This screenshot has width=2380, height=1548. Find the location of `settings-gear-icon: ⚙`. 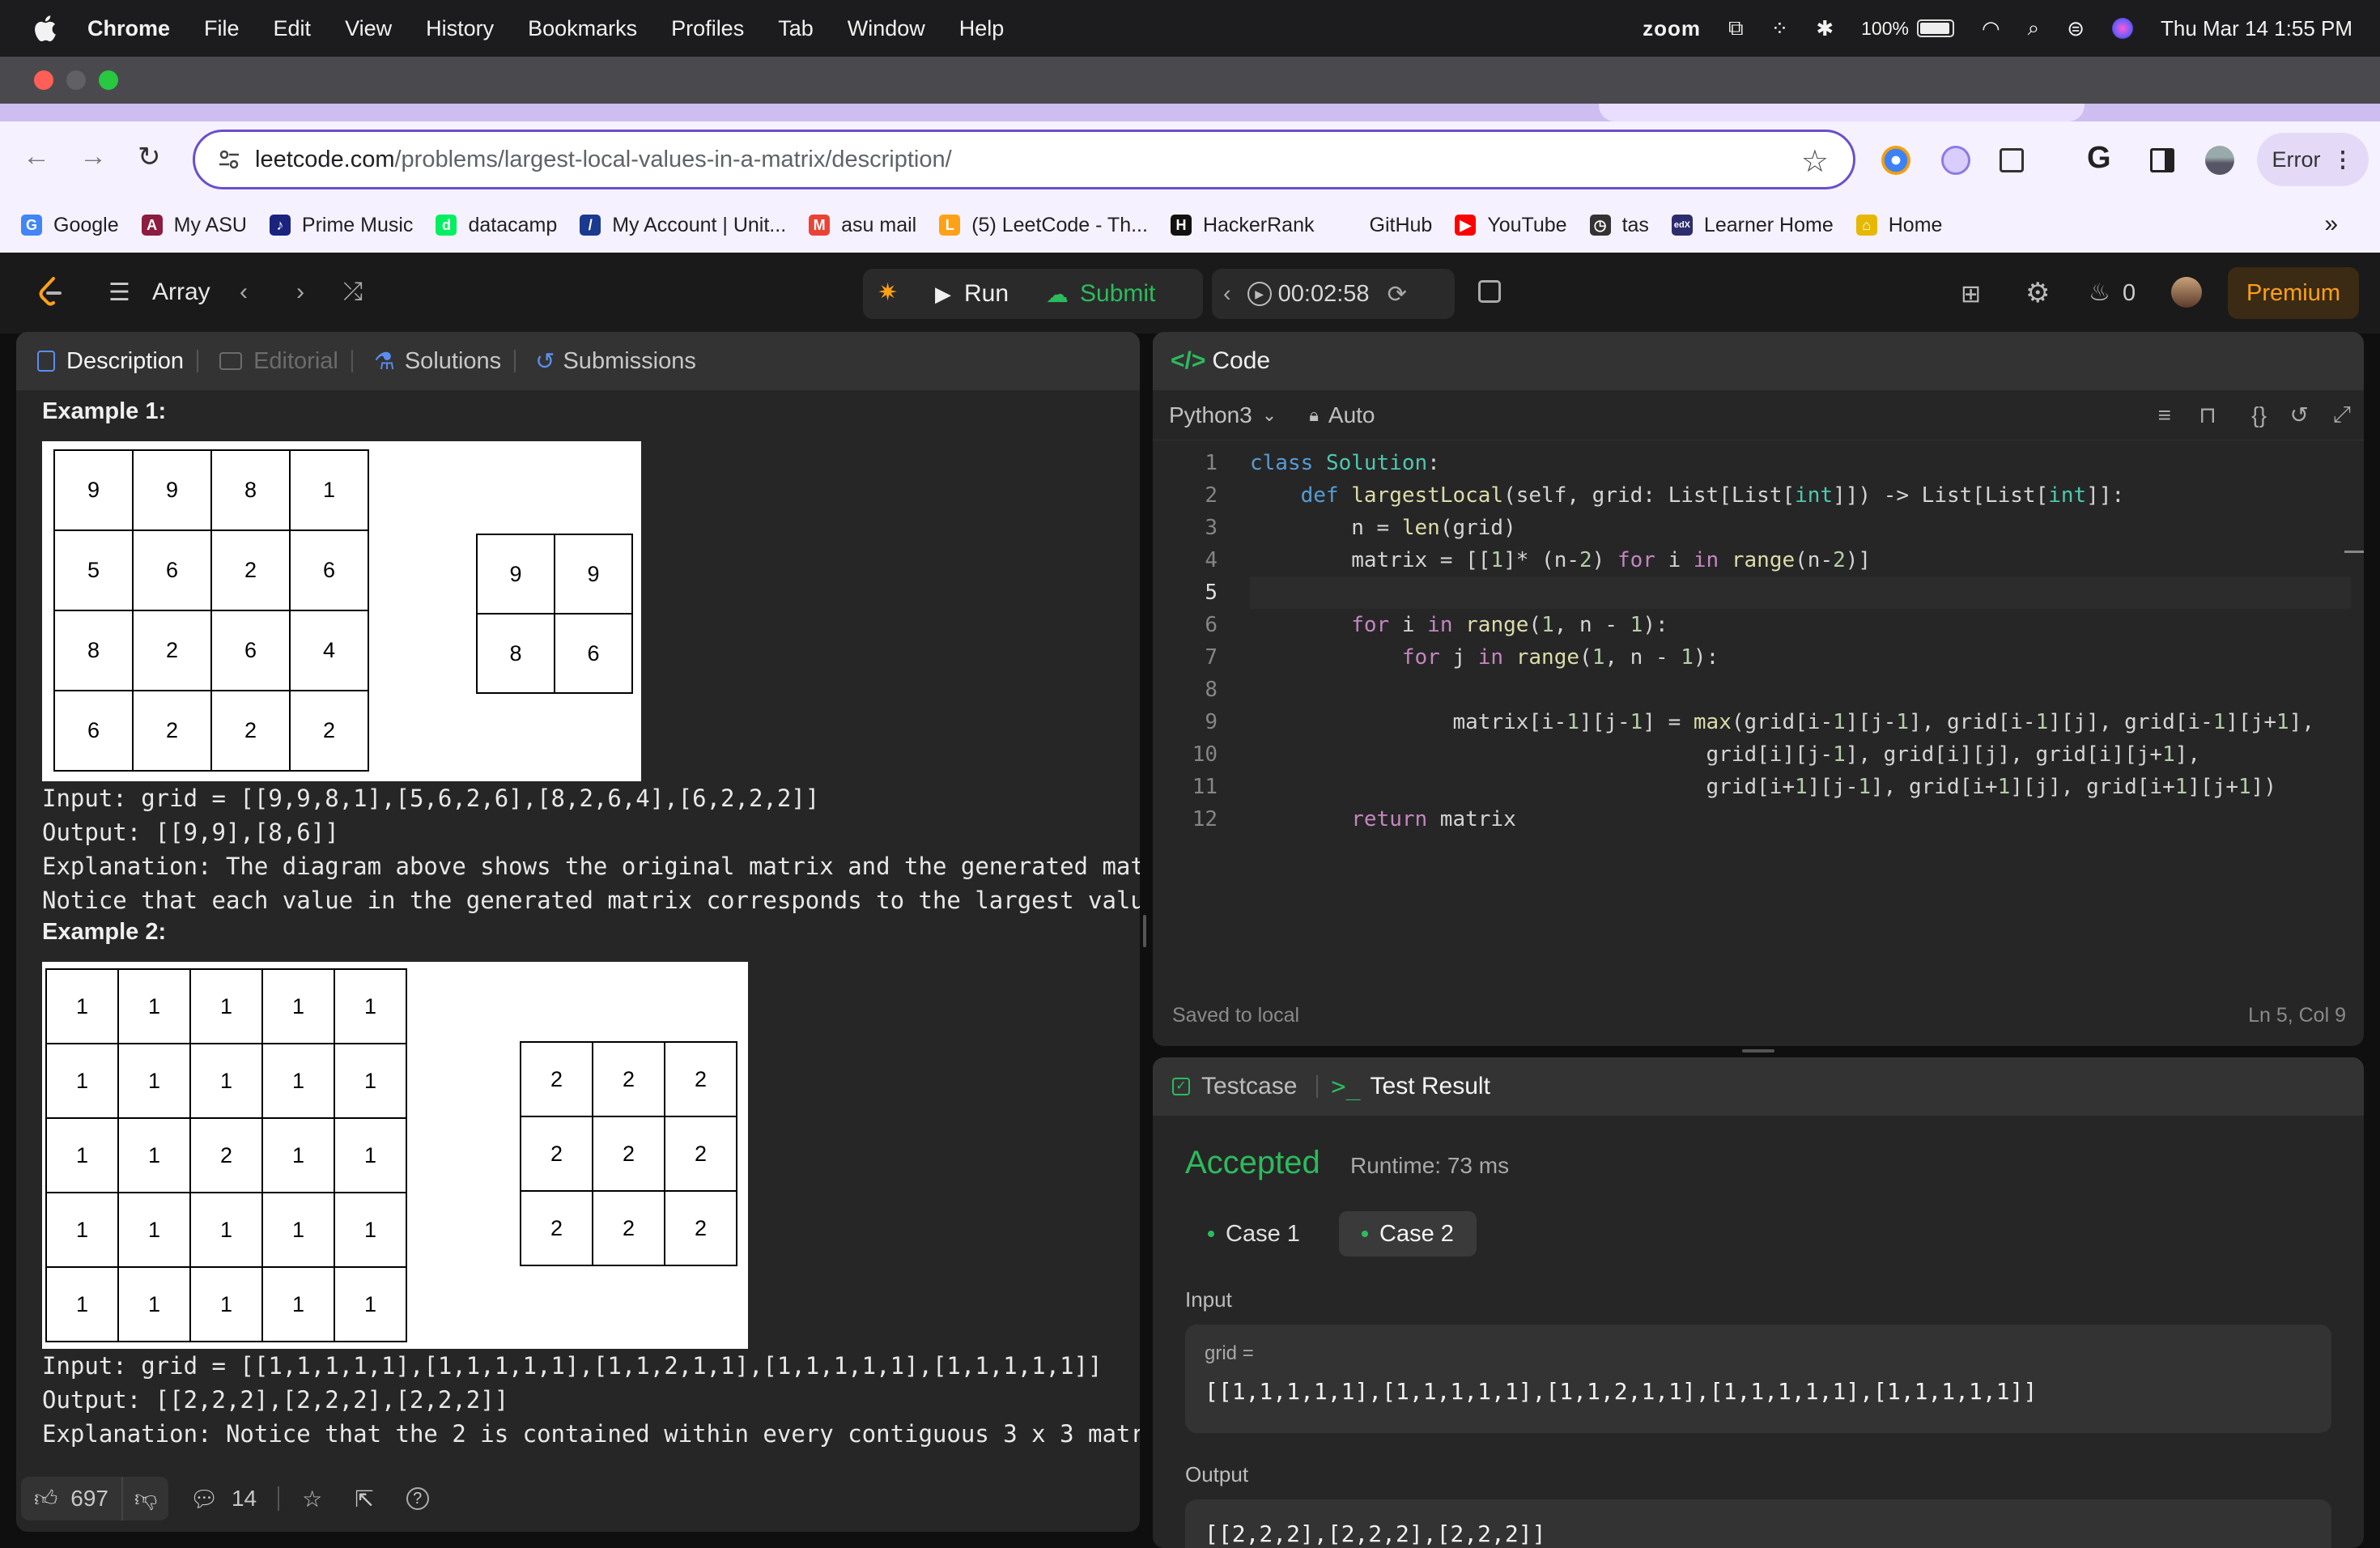

settings-gear-icon: ⚙ is located at coordinates (2037, 293).